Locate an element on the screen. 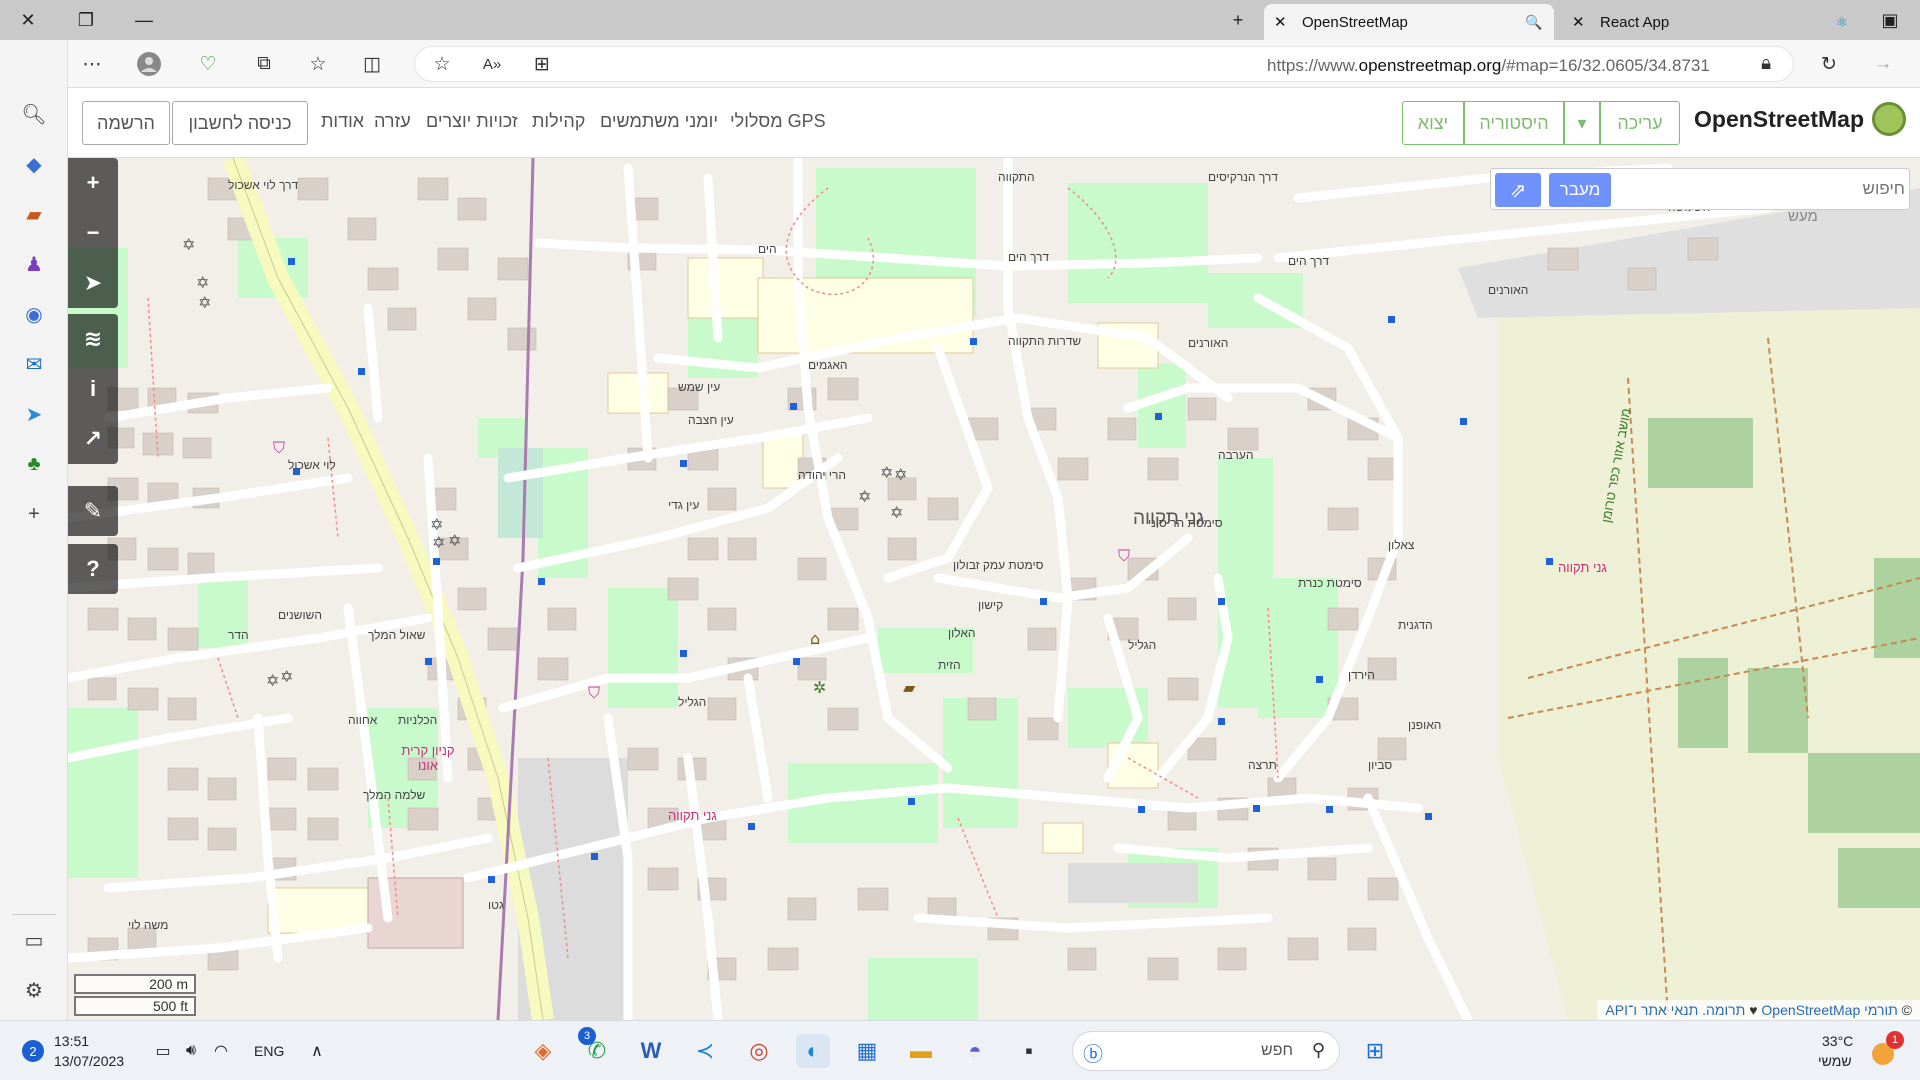  magnifier-icon: ⚲ is located at coordinates (1318, 1050).